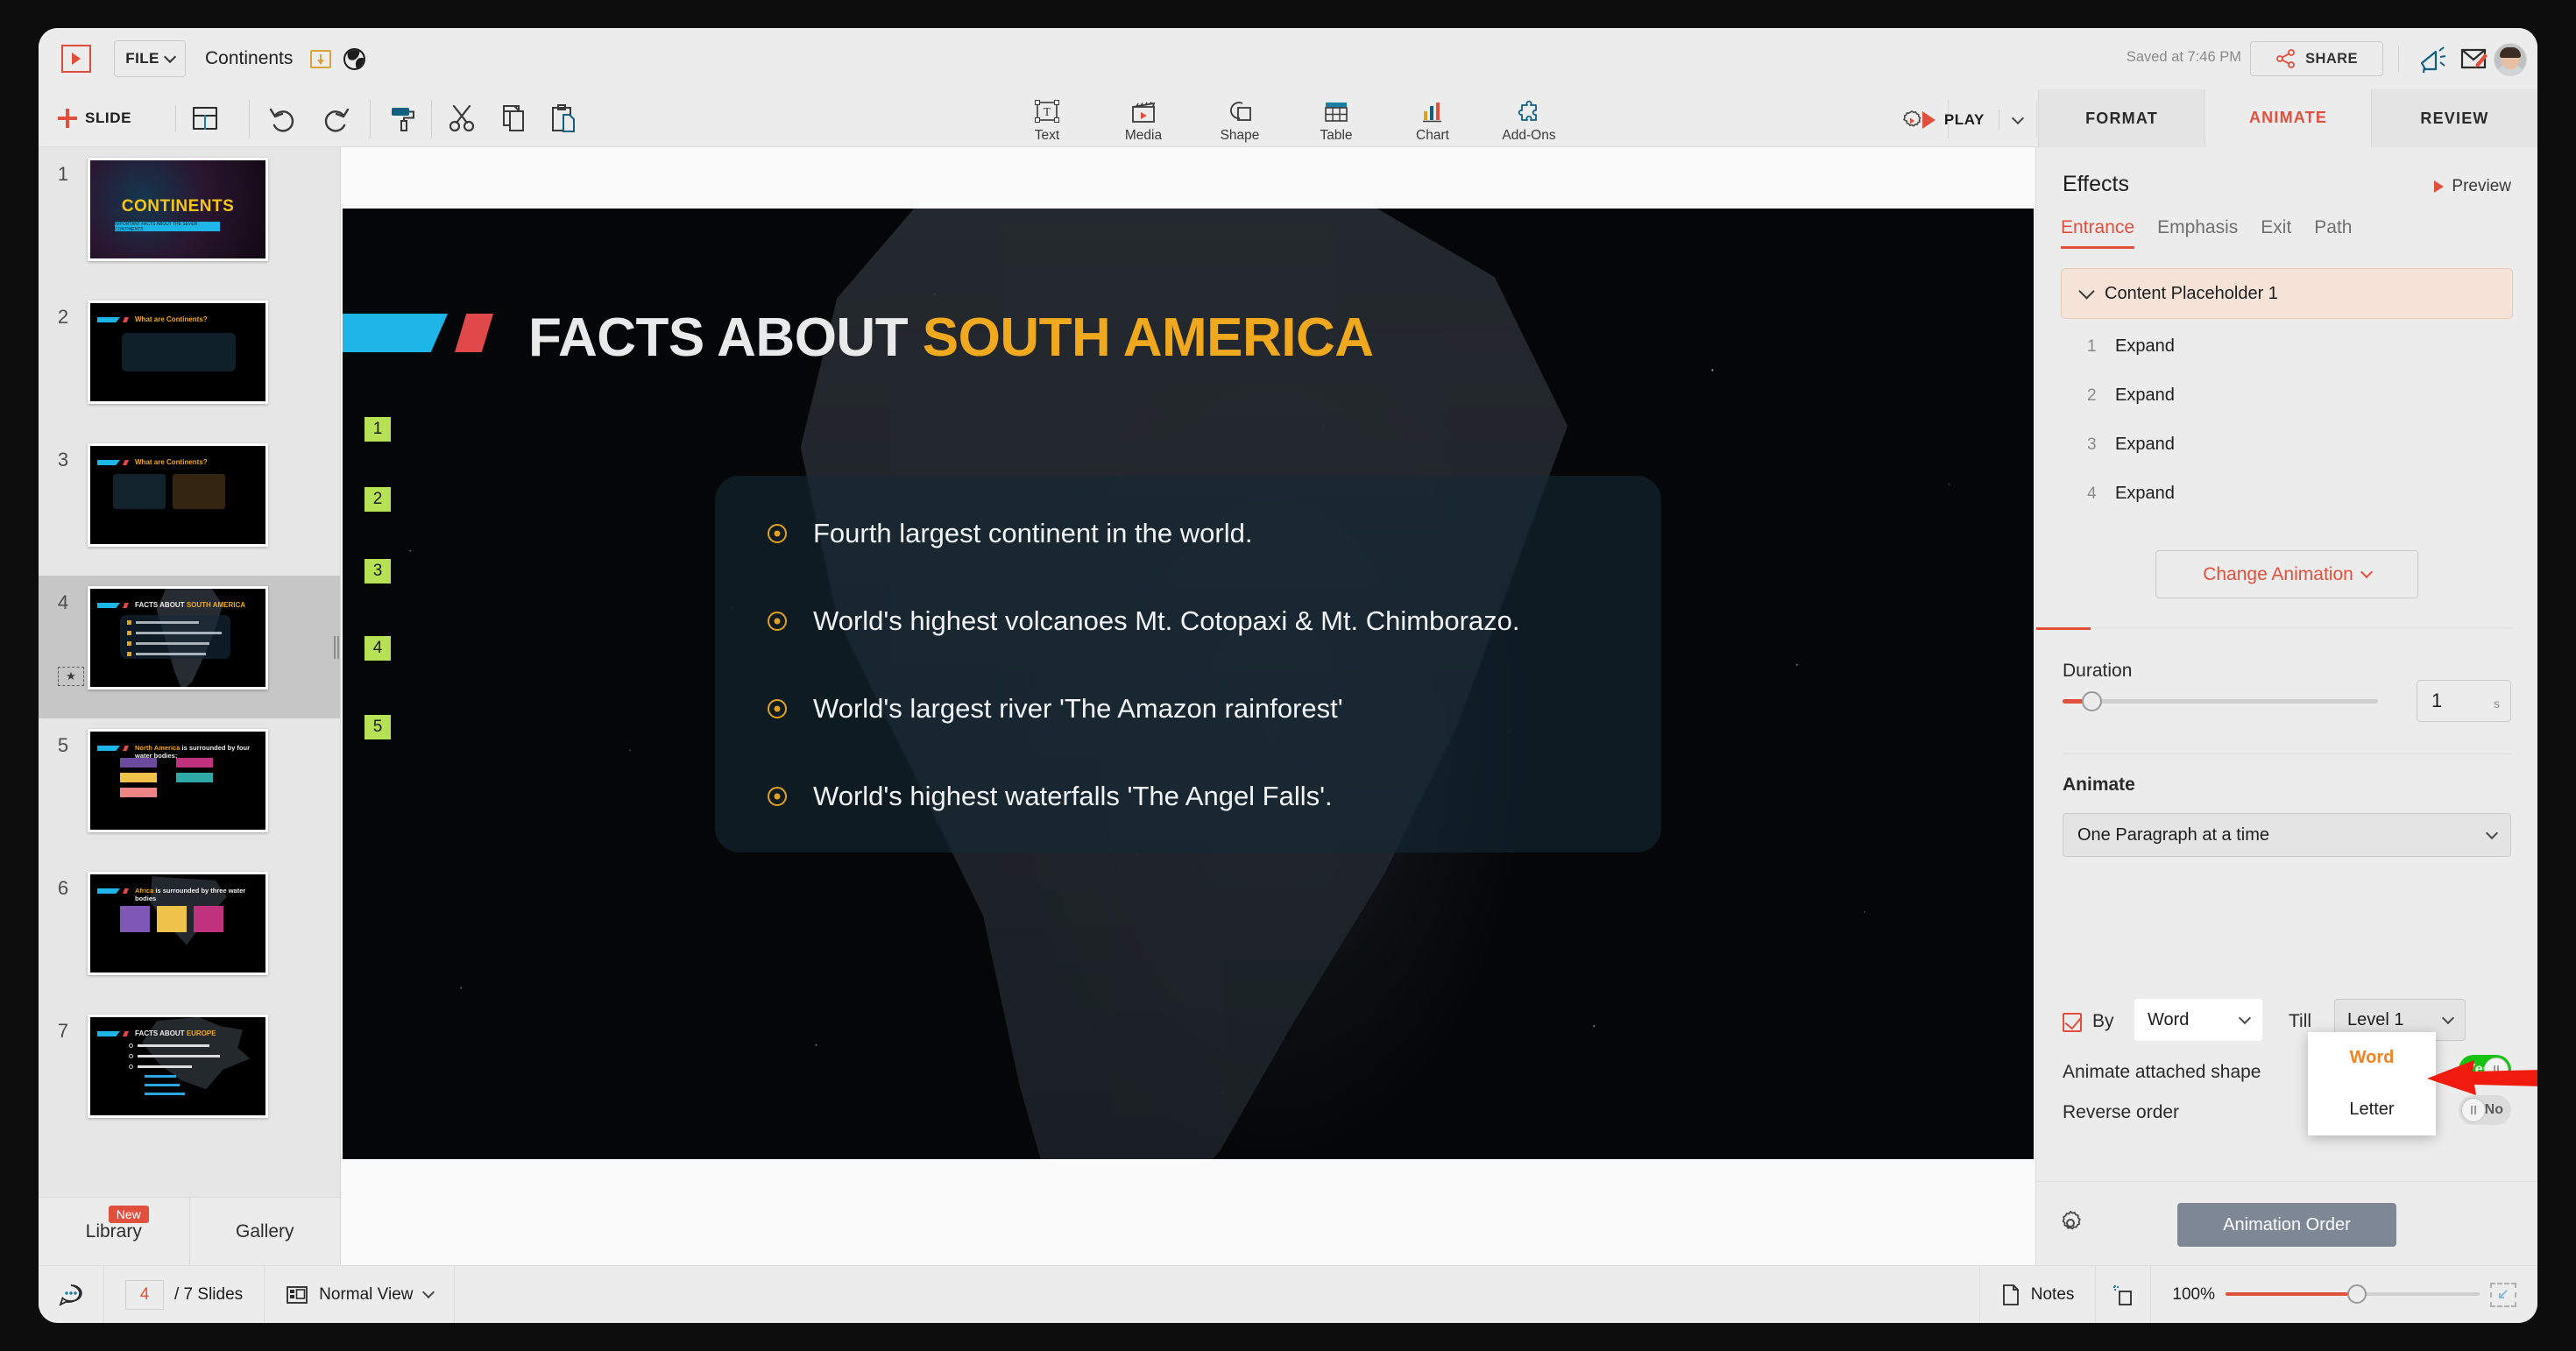 The height and width of the screenshot is (1351, 2576). What do you see at coordinates (1529, 119) in the screenshot?
I see `insert-addons-button: Add-Ons` at bounding box center [1529, 119].